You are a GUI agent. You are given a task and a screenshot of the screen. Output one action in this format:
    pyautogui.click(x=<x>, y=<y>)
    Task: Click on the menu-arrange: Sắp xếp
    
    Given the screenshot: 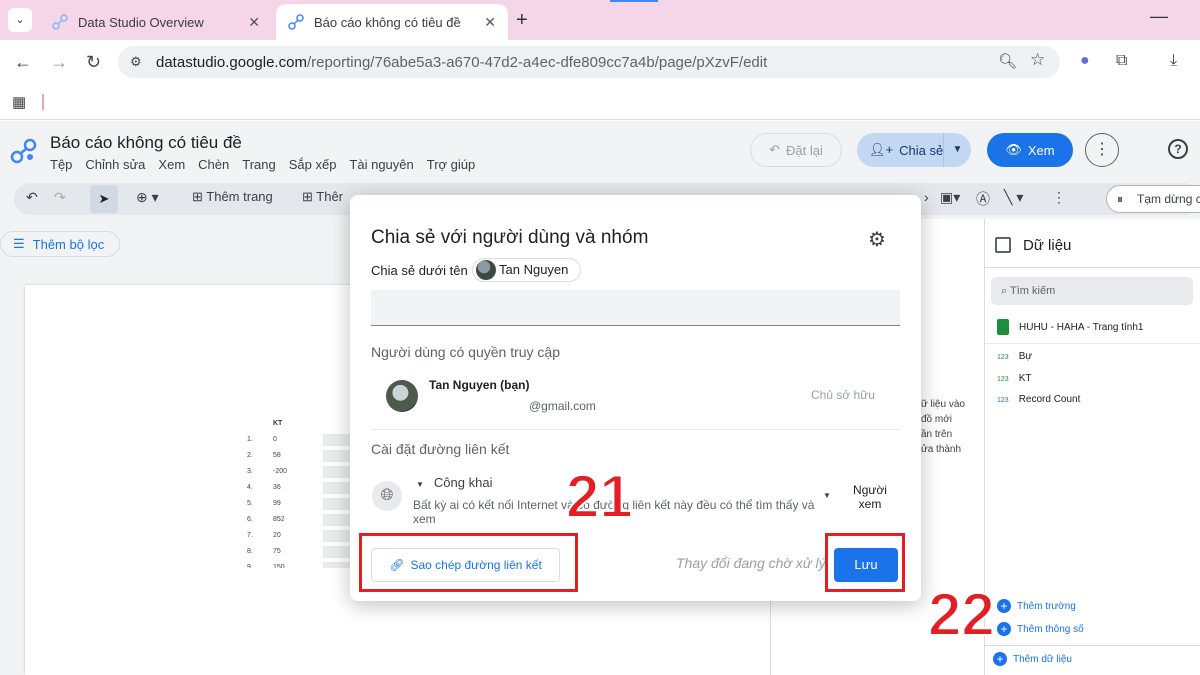 What is the action you would take?
    pyautogui.click(x=313, y=164)
    